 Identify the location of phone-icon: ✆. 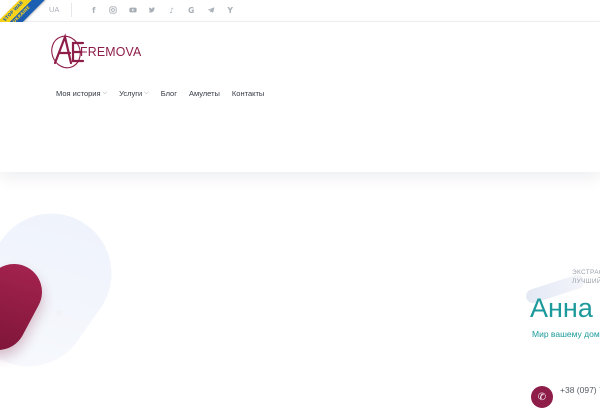
(542, 397).